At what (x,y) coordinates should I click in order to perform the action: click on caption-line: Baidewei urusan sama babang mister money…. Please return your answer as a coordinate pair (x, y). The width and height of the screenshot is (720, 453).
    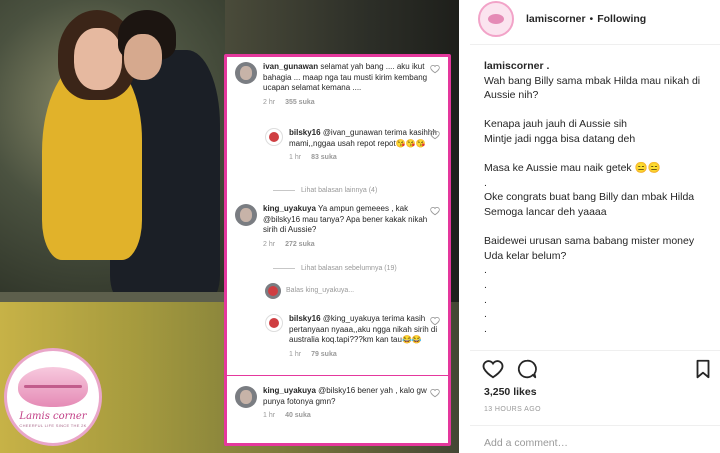
    Looking at the image, I should click on (589, 248).